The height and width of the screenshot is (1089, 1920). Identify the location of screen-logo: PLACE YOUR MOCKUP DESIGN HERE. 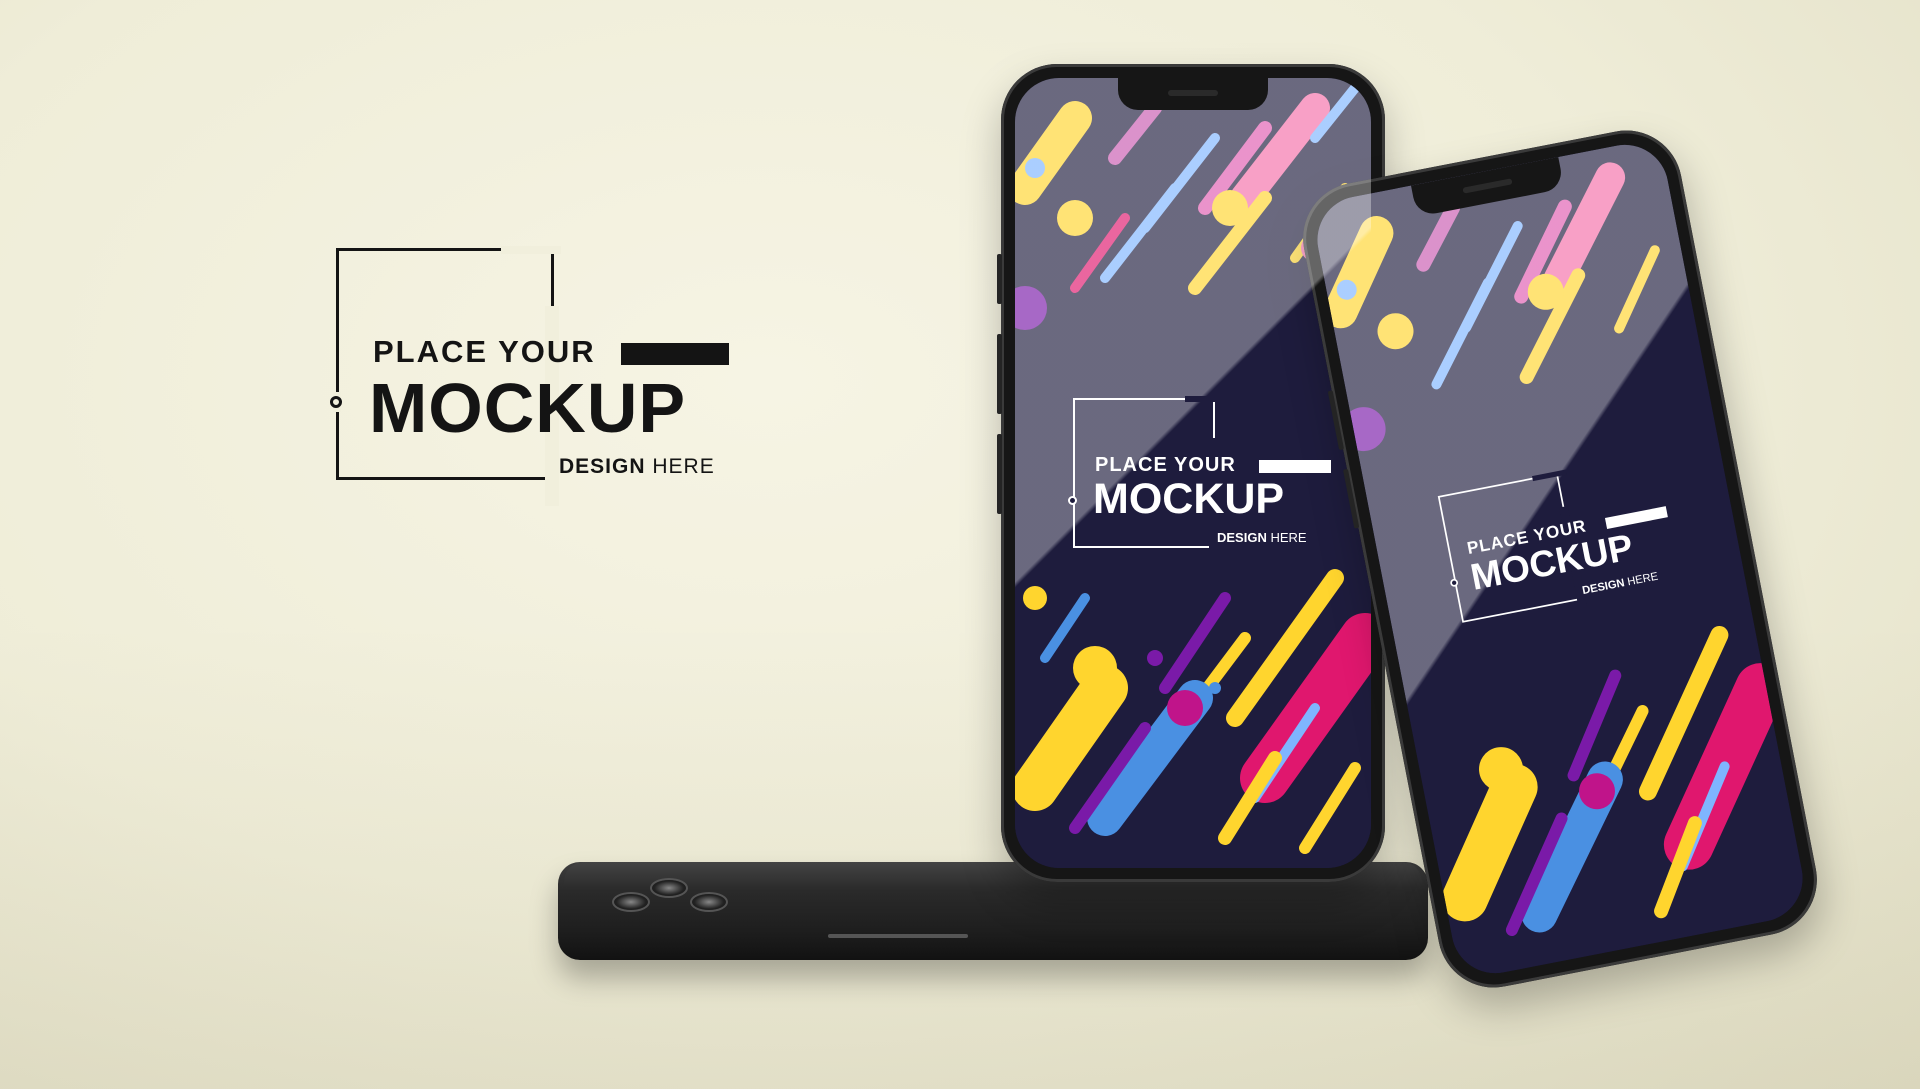
(1215, 477).